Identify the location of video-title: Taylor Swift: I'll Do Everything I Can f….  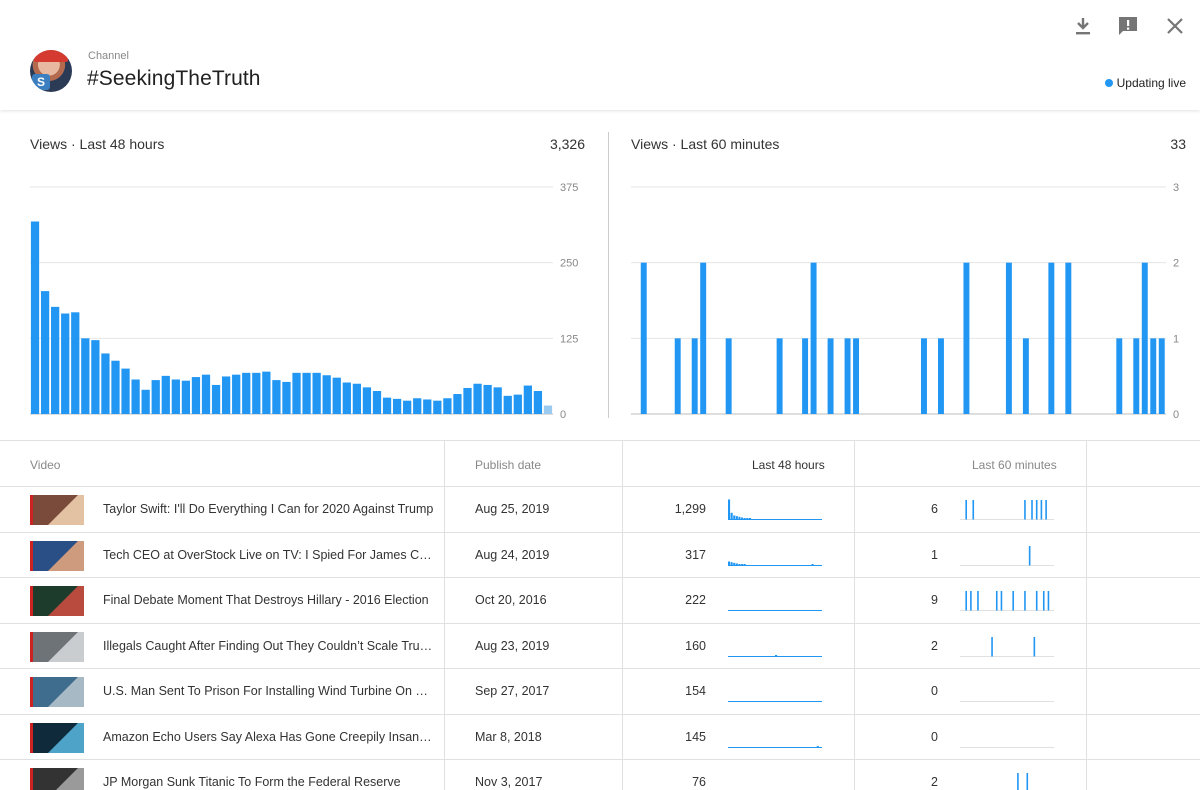
(269, 509).